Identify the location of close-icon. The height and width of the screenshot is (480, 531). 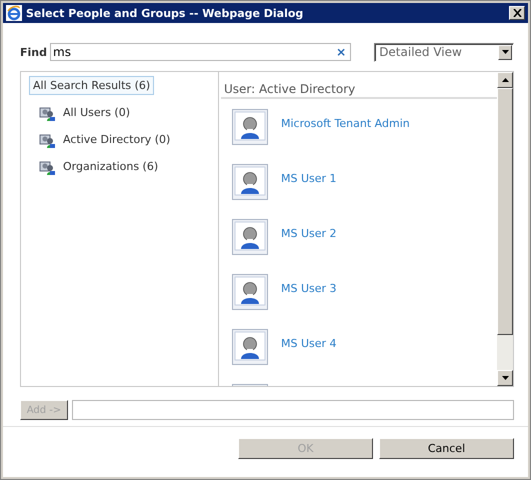
(517, 13).